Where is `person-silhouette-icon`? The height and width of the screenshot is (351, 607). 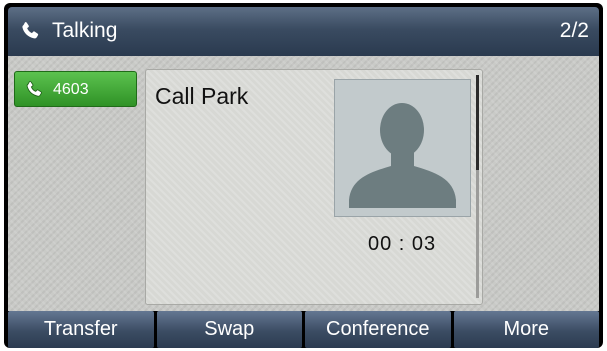 person-silhouette-icon is located at coordinates (402, 155).